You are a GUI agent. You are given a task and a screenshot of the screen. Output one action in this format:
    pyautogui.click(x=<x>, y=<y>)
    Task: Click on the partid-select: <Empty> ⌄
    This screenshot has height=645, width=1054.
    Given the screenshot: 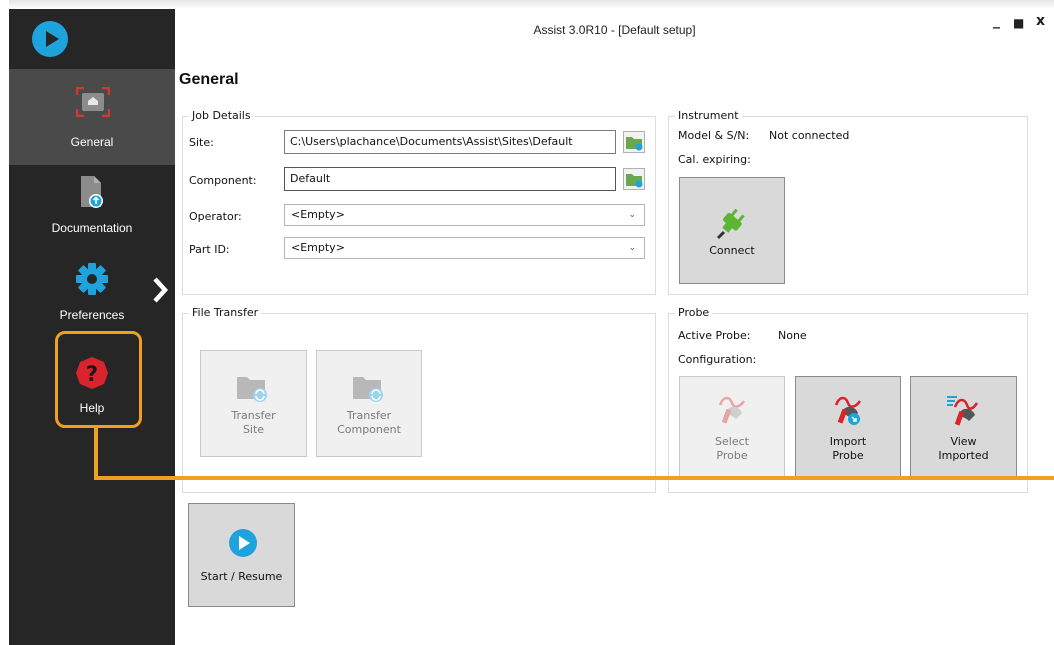 What is the action you would take?
    pyautogui.click(x=464, y=248)
    